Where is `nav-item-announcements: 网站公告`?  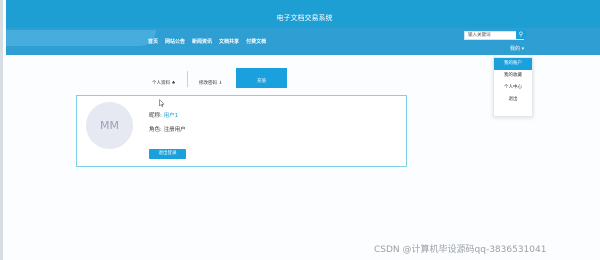 nav-item-announcements: 网站公告 is located at coordinates (175, 42).